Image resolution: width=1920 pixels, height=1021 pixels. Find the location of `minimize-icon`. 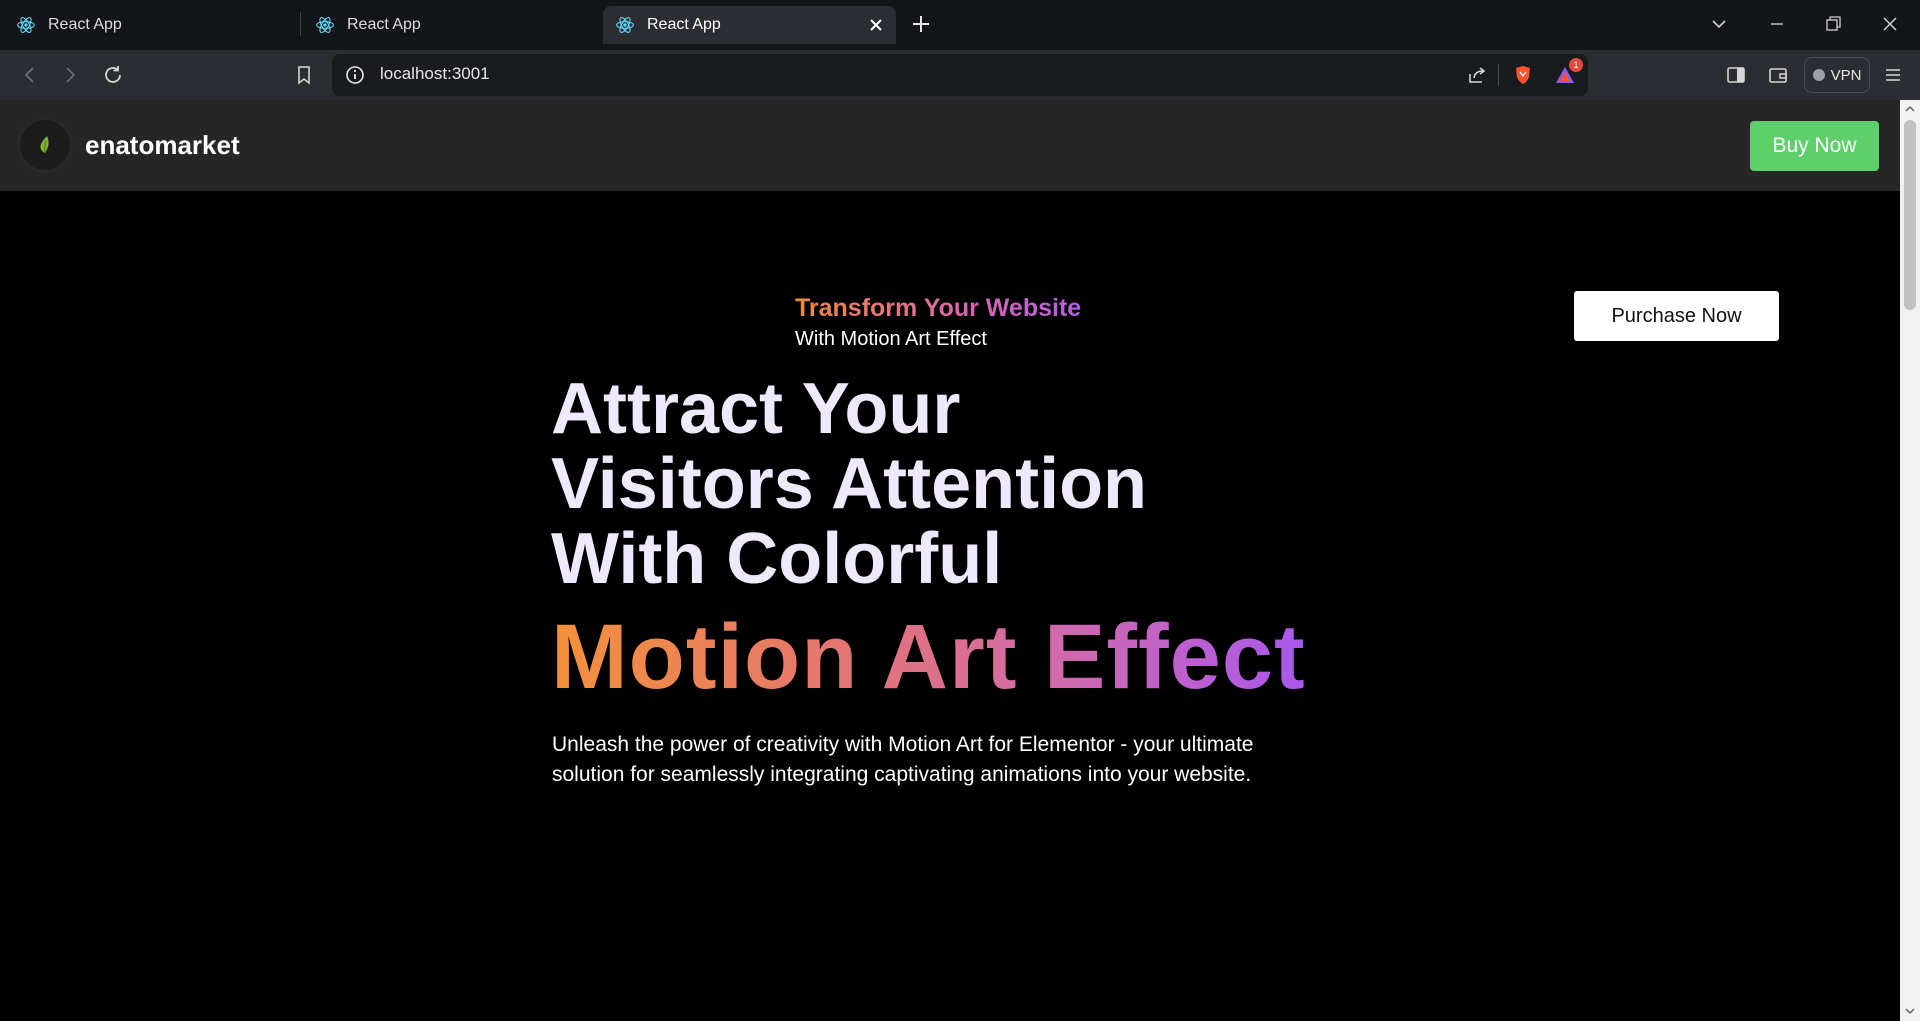

minimize-icon is located at coordinates (1777, 24).